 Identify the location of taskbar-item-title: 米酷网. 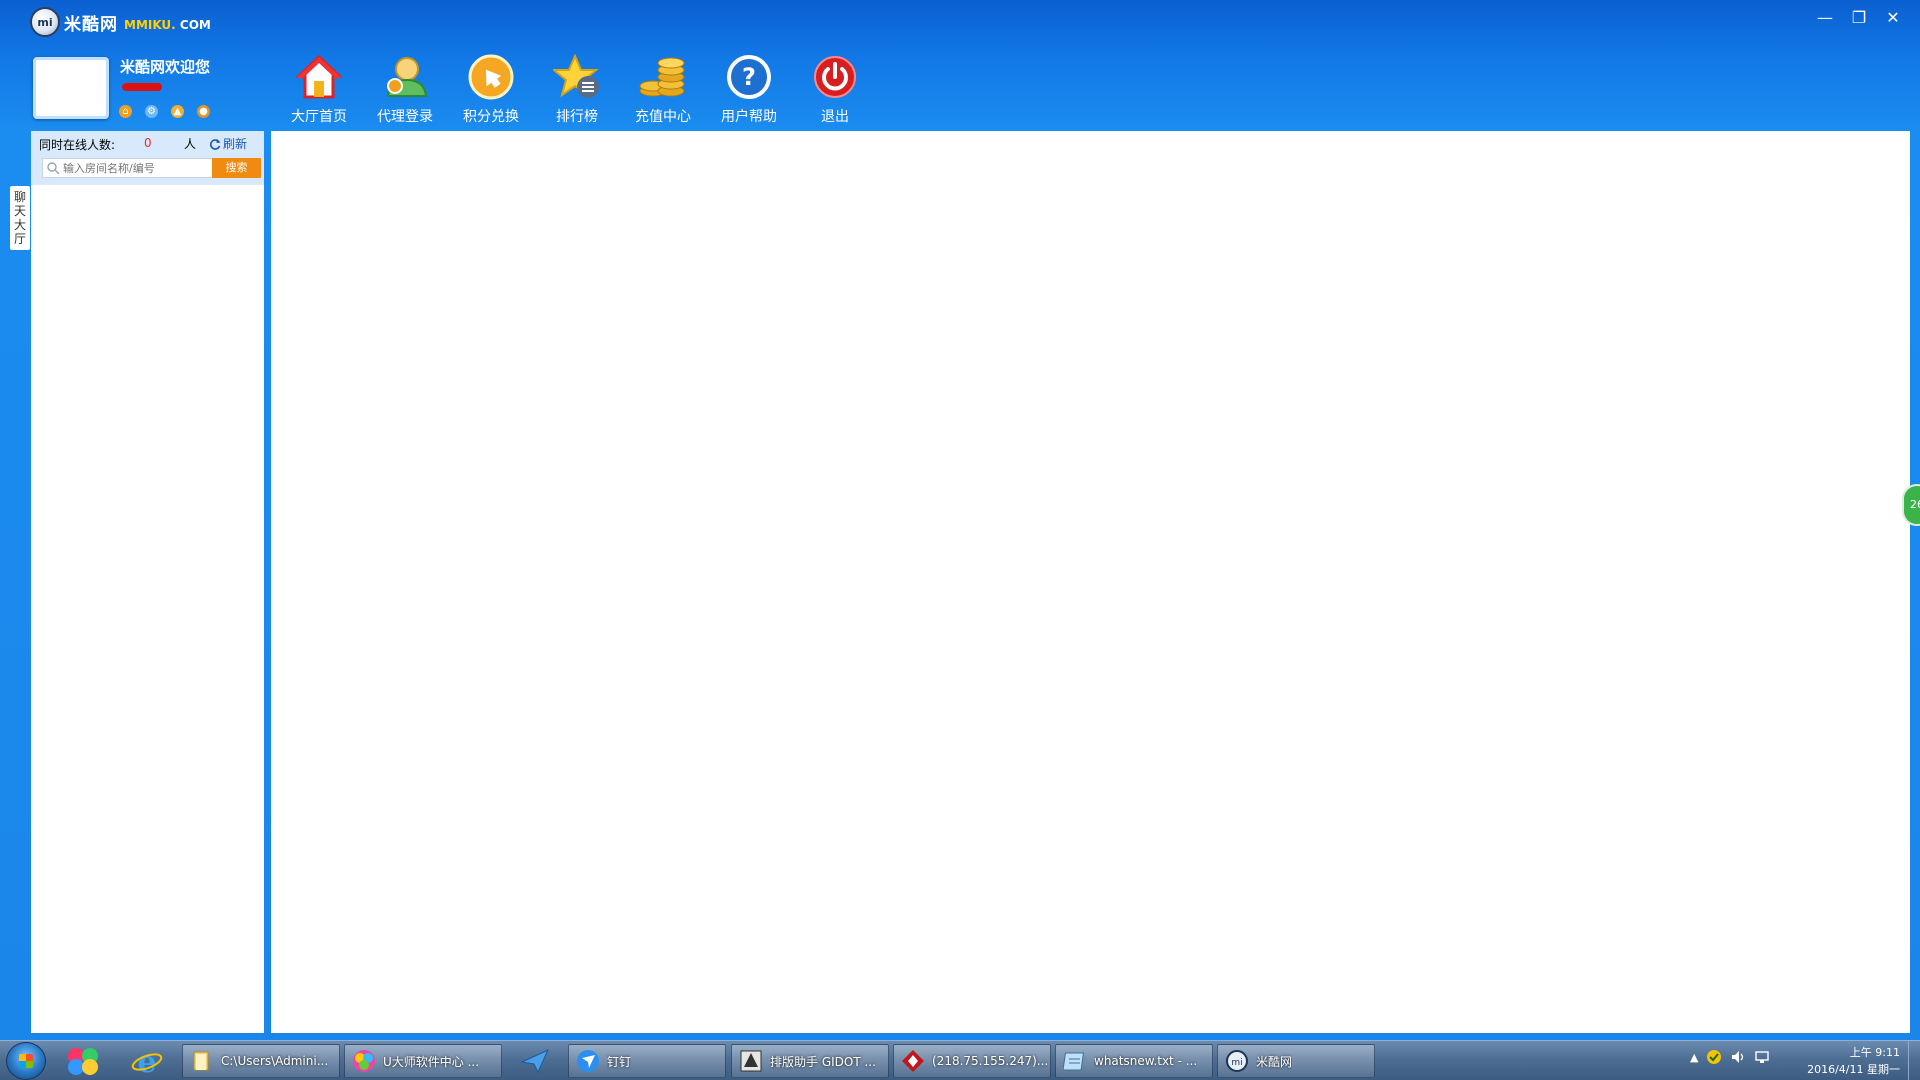
(1274, 1061).